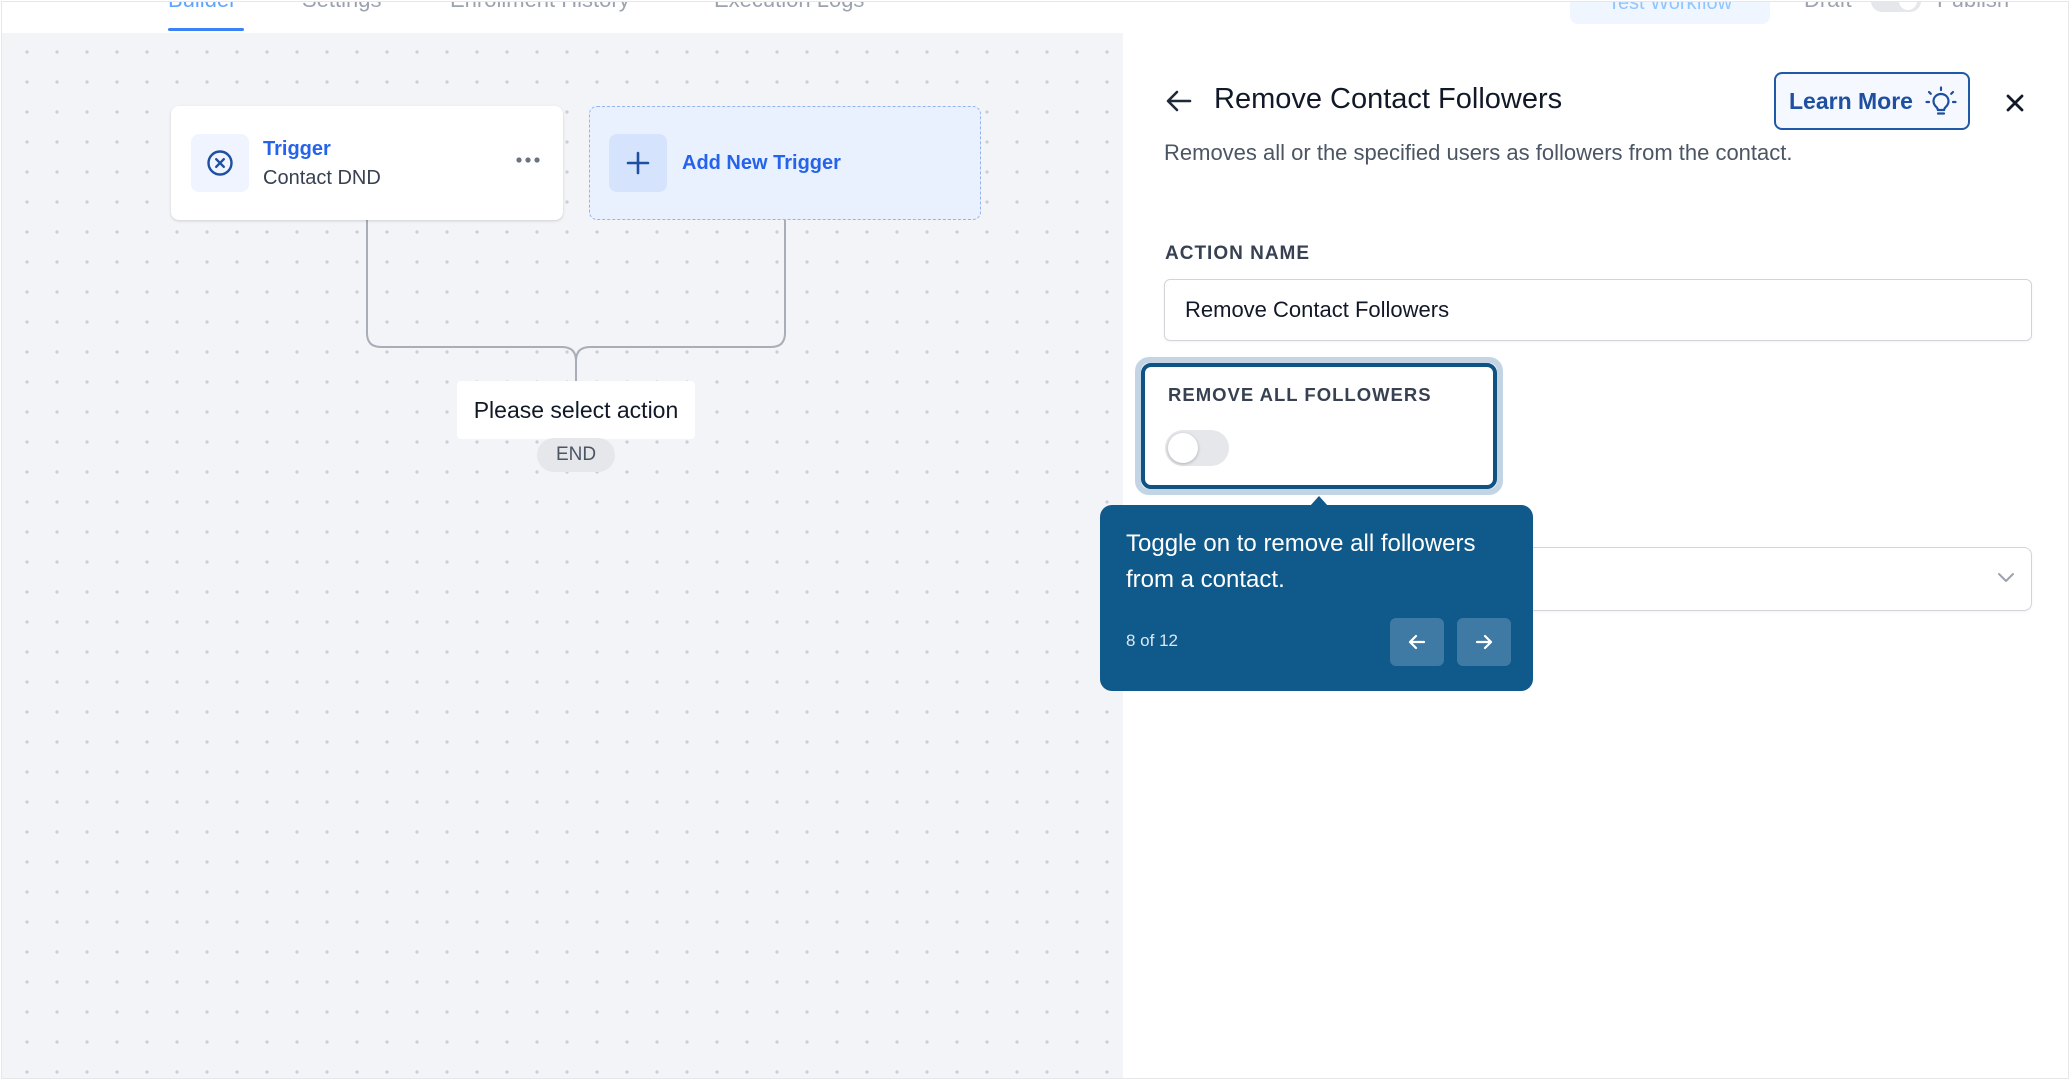  I want to click on add-new-trigger-card: Add New Trigger, so click(785, 163).